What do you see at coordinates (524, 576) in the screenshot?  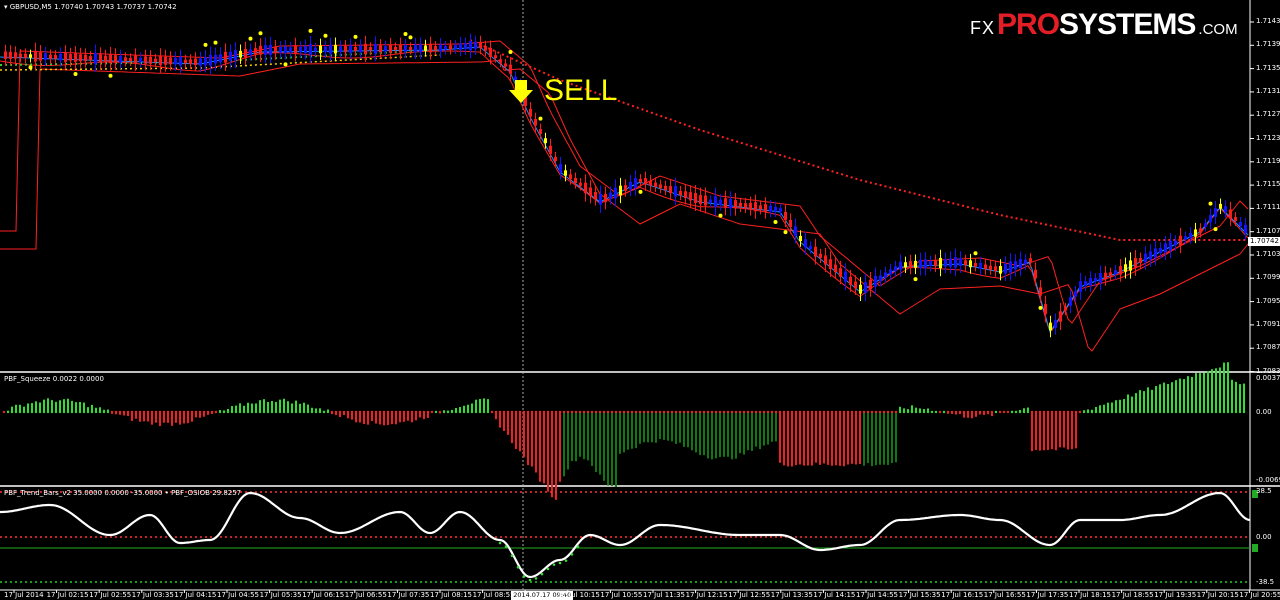 I see `osc-dot` at bounding box center [524, 576].